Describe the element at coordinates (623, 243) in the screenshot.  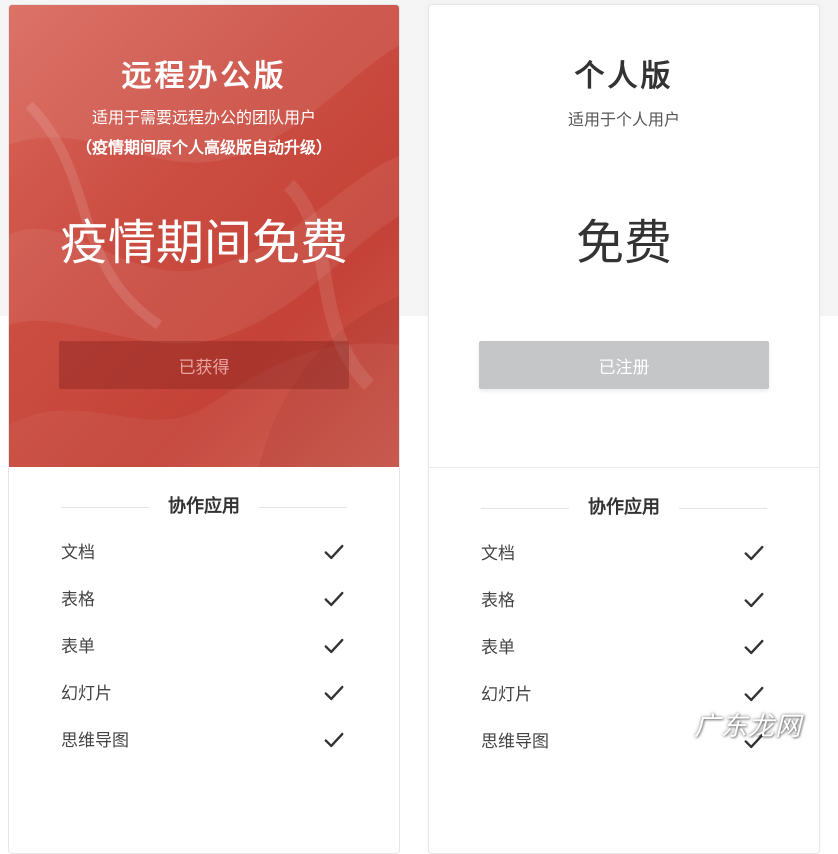
I see `plan-price: 免费` at that location.